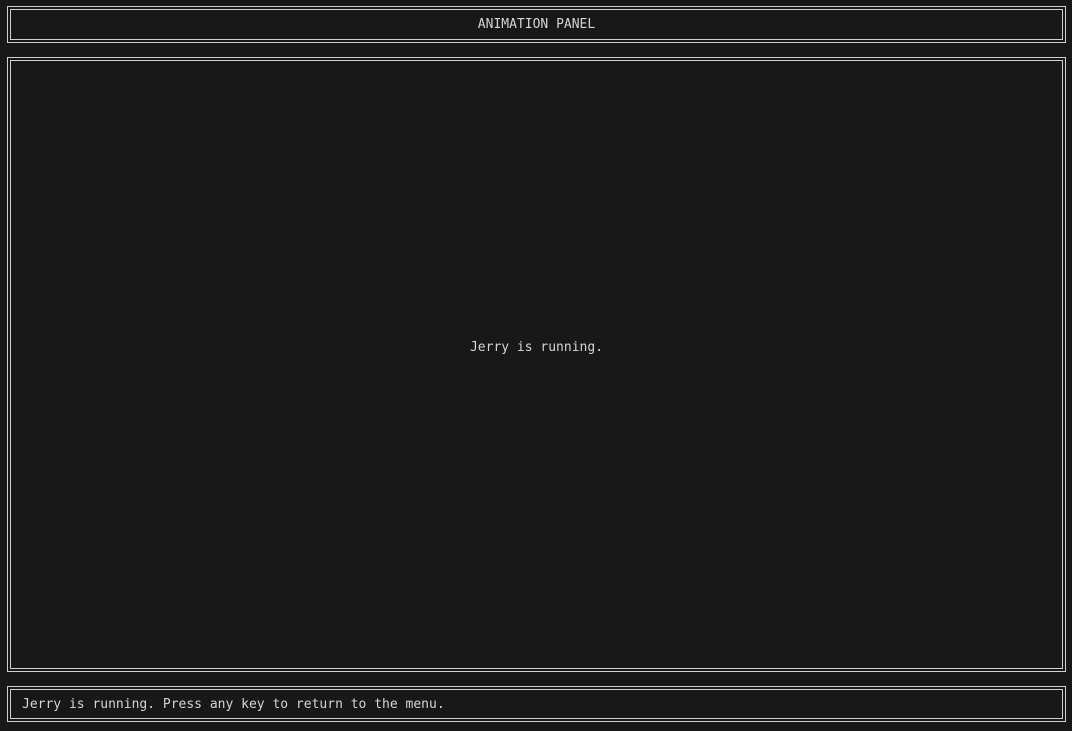  What do you see at coordinates (536, 347) in the screenshot?
I see `animation-message: Jerry is running.` at bounding box center [536, 347].